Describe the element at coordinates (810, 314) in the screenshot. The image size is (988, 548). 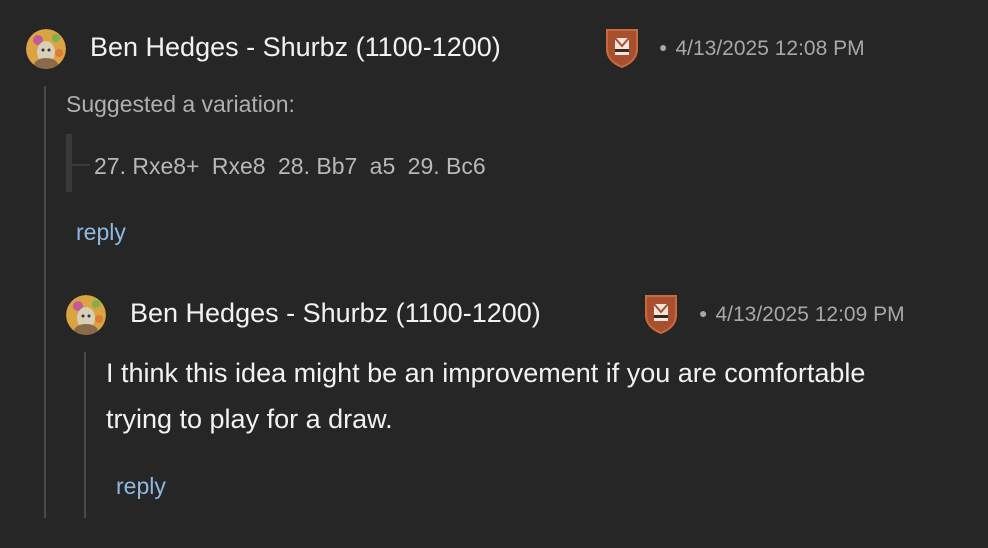
I see `timestamp-text: 4/13/2025 12:09 PM` at that location.